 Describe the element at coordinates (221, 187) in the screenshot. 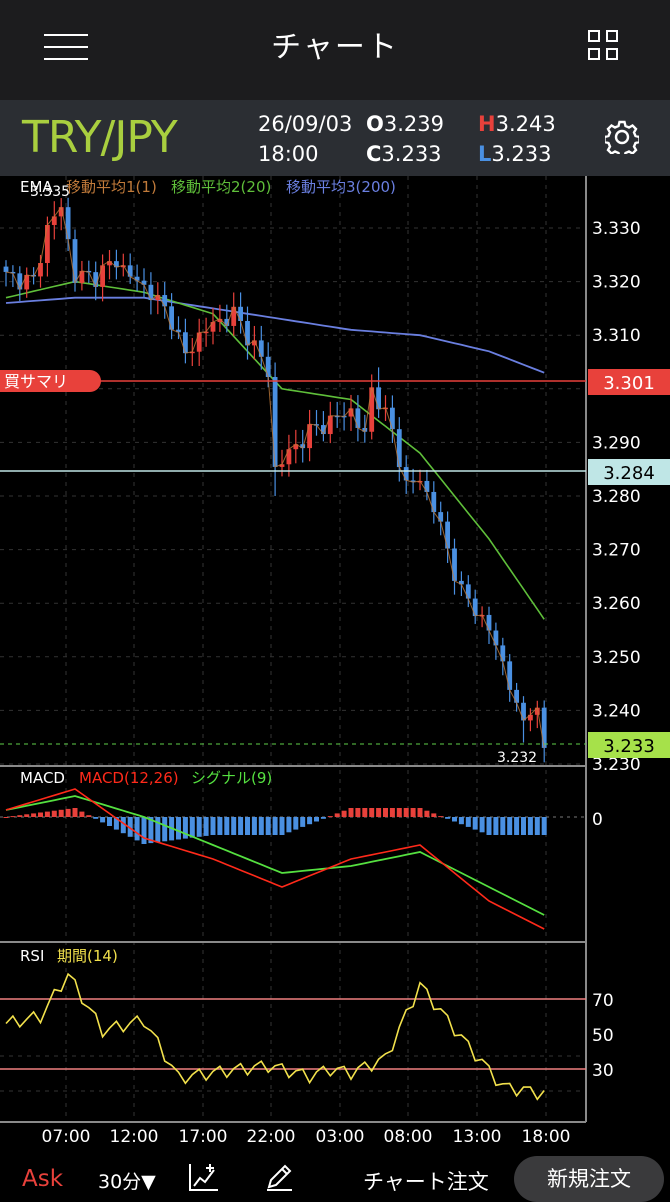

I see `ma2-legend: 移動平均2(20)` at that location.